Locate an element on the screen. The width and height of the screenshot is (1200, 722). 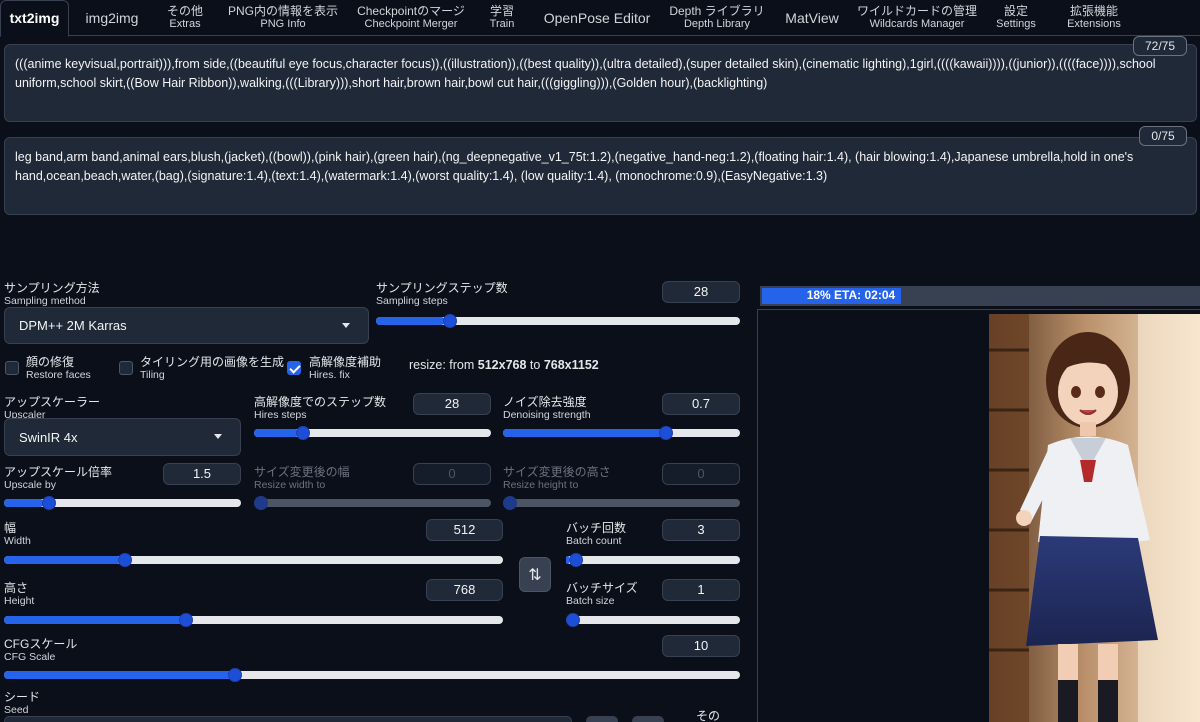
tab-wildcards-manager: ワイルドカードの管理 Wildcards Manager is located at coordinates (917, 18).